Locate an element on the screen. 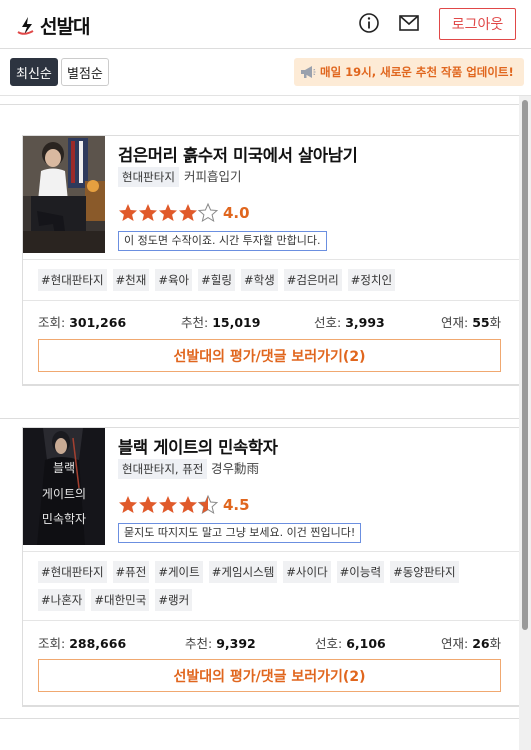 The width and height of the screenshot is (531, 750). serial-stat: 연재: 26화 is located at coordinates (471, 643).